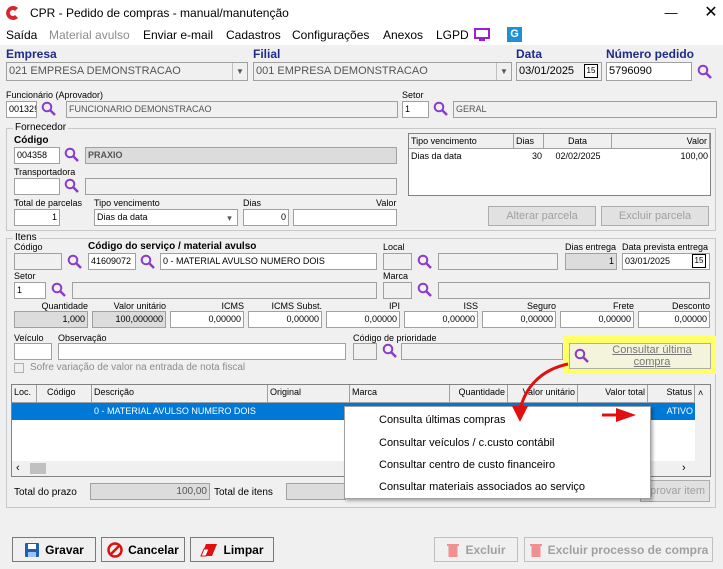 This screenshot has height=569, width=723. Describe the element at coordinates (461, 141) in the screenshot. I see `column-header: Tipo vencimento` at that location.